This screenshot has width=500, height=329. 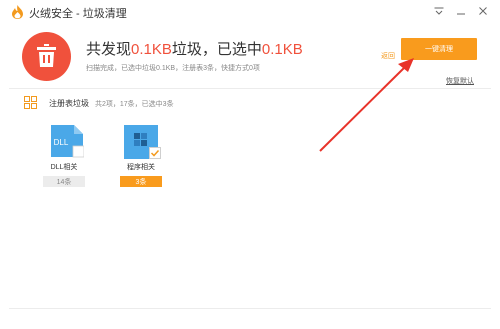 What do you see at coordinates (151, 49) in the screenshot?
I see `found-size: 0.1KB` at bounding box center [151, 49].